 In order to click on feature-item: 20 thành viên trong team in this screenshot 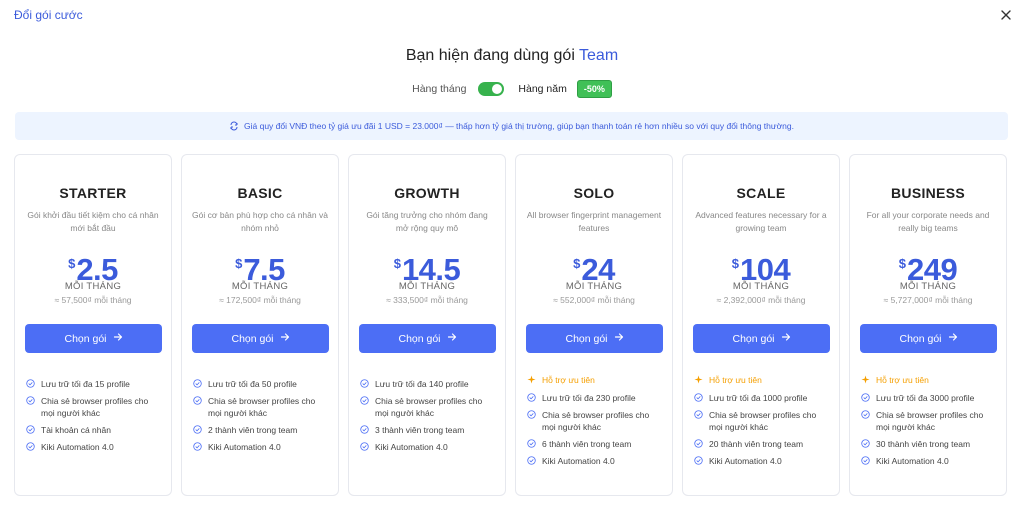, I will do `click(761, 444)`.